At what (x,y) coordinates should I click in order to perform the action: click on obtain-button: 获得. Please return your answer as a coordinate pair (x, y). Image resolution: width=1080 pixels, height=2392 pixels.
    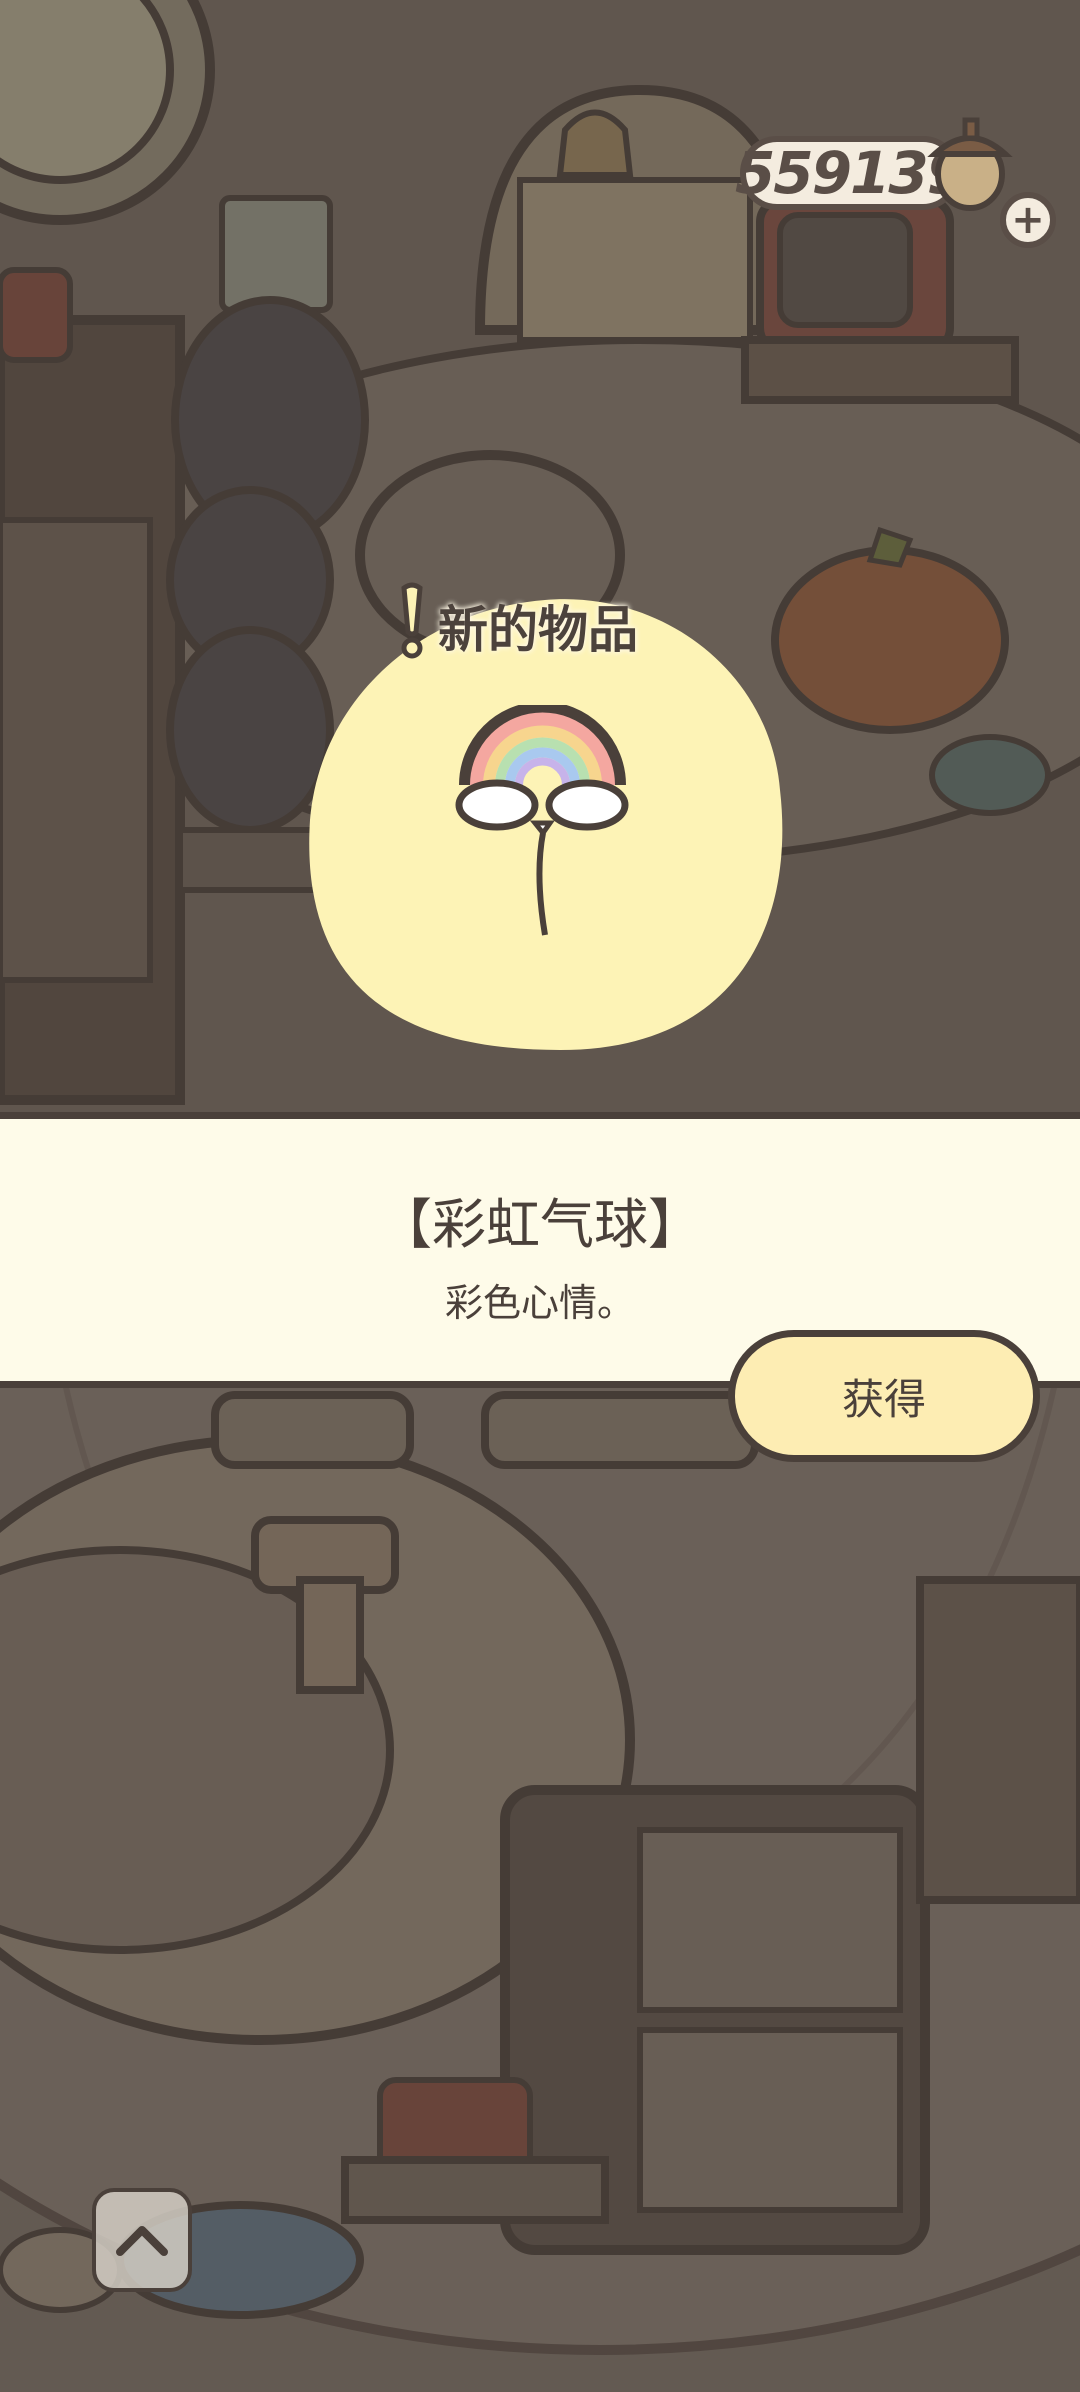
    Looking at the image, I should click on (884, 1396).